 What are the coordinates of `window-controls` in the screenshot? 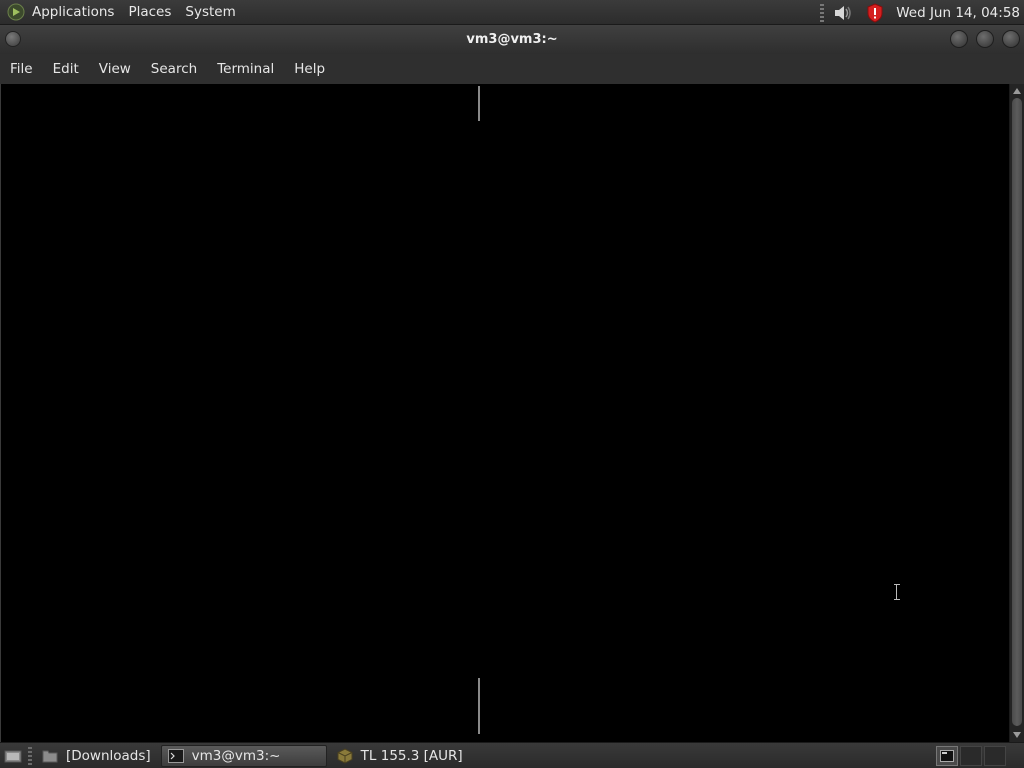 It's located at (981, 39).